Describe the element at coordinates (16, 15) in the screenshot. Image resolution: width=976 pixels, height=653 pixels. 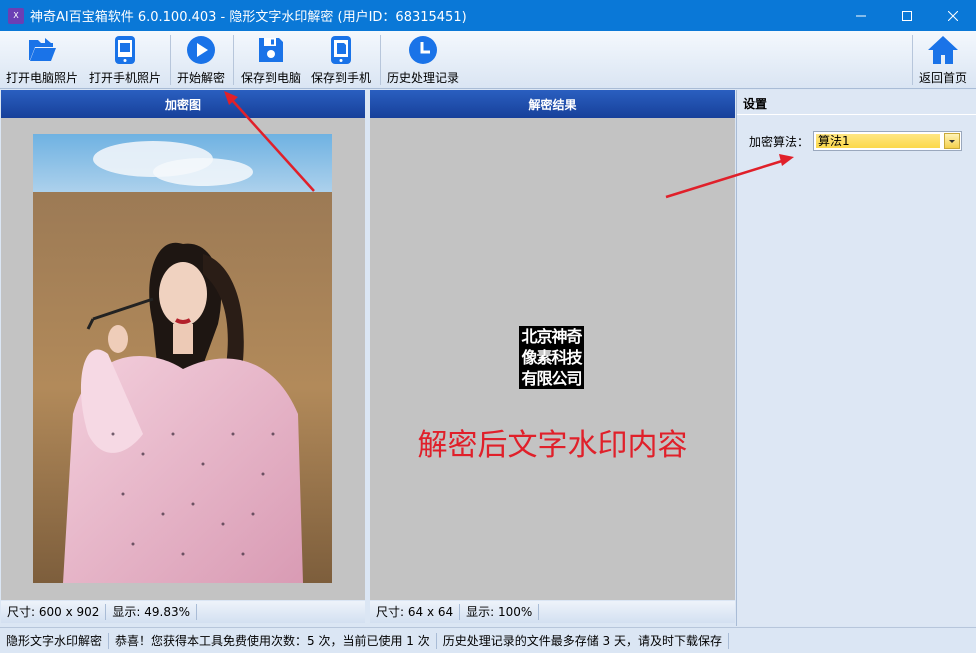
I see `app-logo-icon: X` at that location.